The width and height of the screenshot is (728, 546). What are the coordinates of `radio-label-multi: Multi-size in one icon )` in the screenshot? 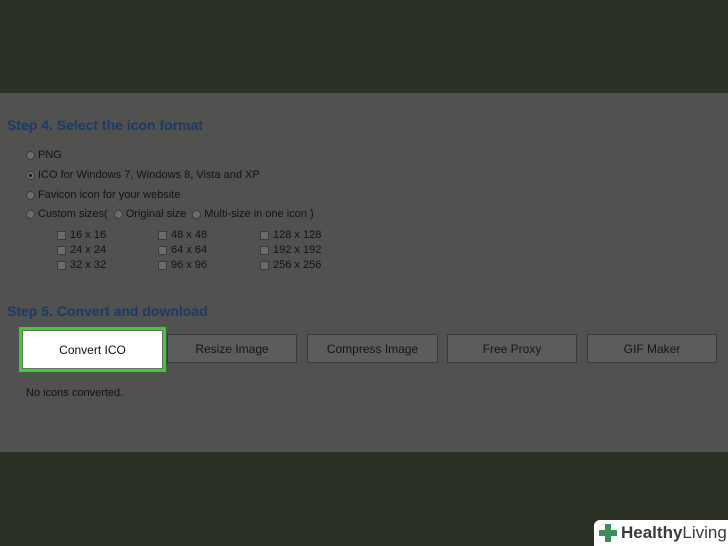 It's located at (259, 214).